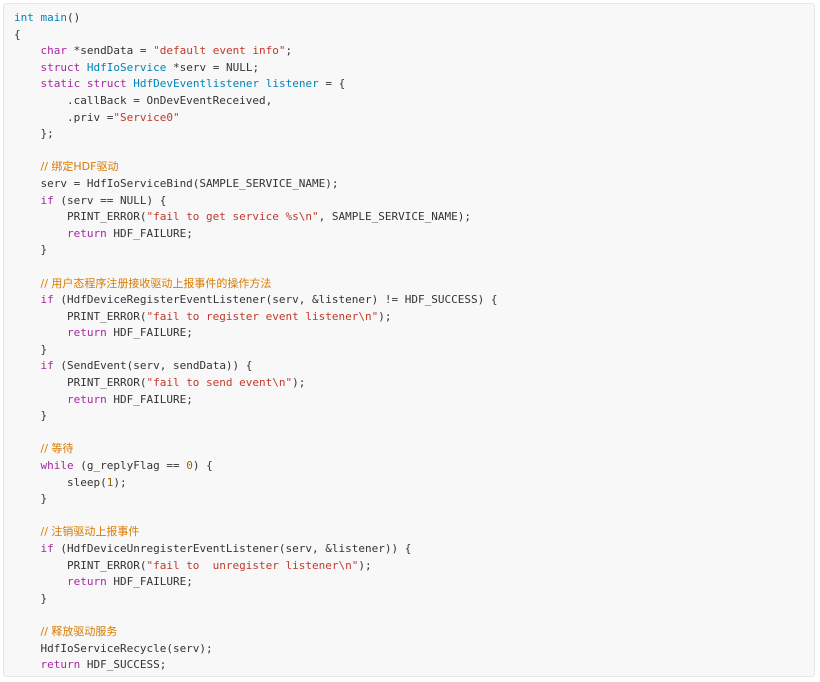 The width and height of the screenshot is (820, 682). I want to click on code-line: struct HdfIoService *serv = NULL;, so click(414, 68).